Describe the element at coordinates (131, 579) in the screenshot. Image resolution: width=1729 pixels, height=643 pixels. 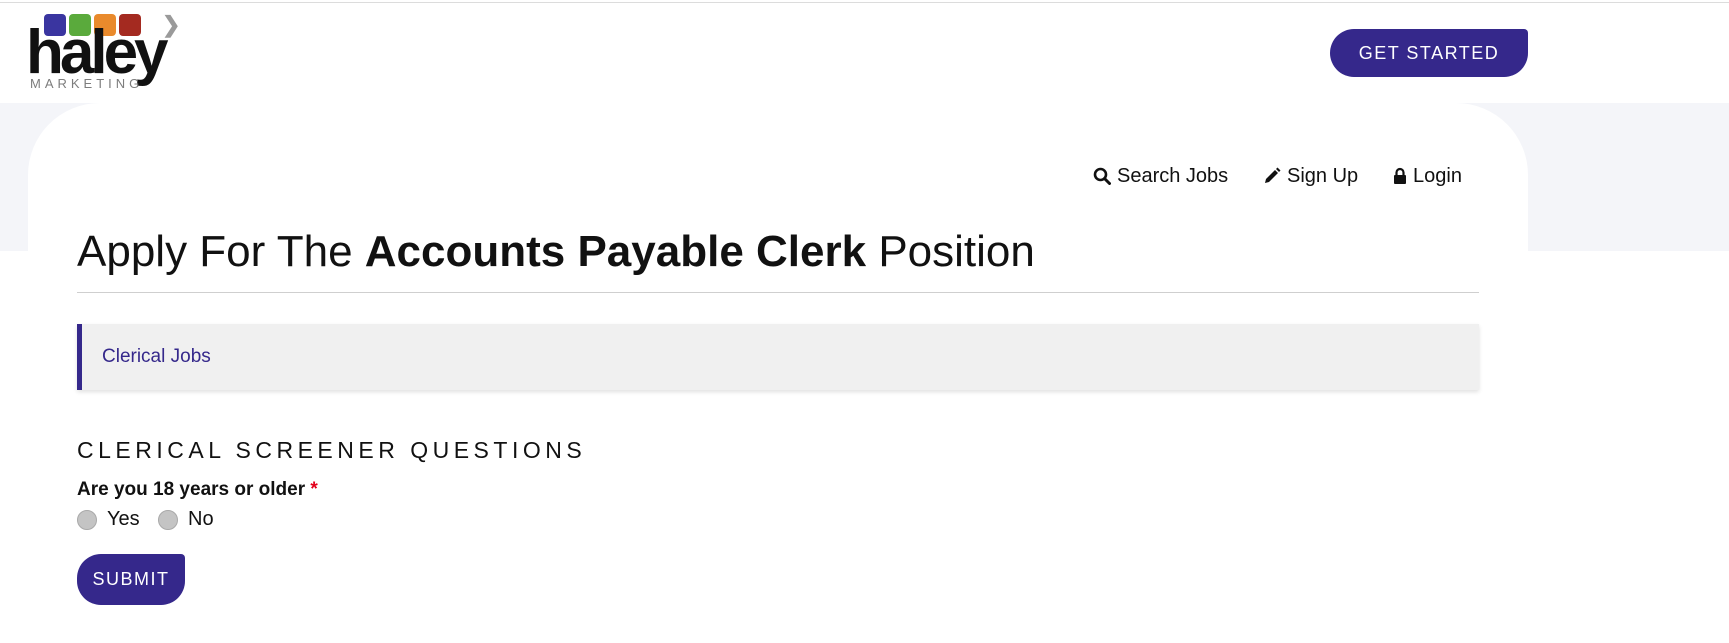
I see `submit-button: SUBMIT` at that location.